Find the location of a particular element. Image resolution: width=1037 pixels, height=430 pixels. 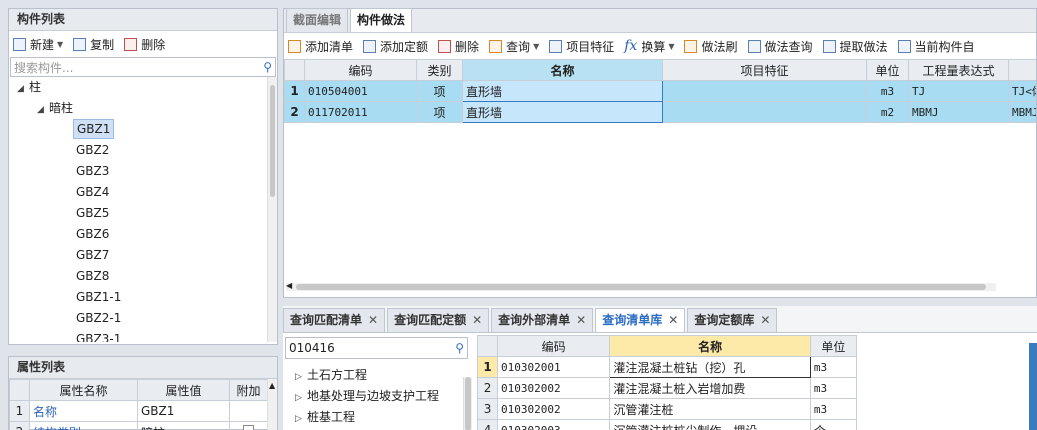

tree-item-component: GBZ5 is located at coordinates (143, 213).